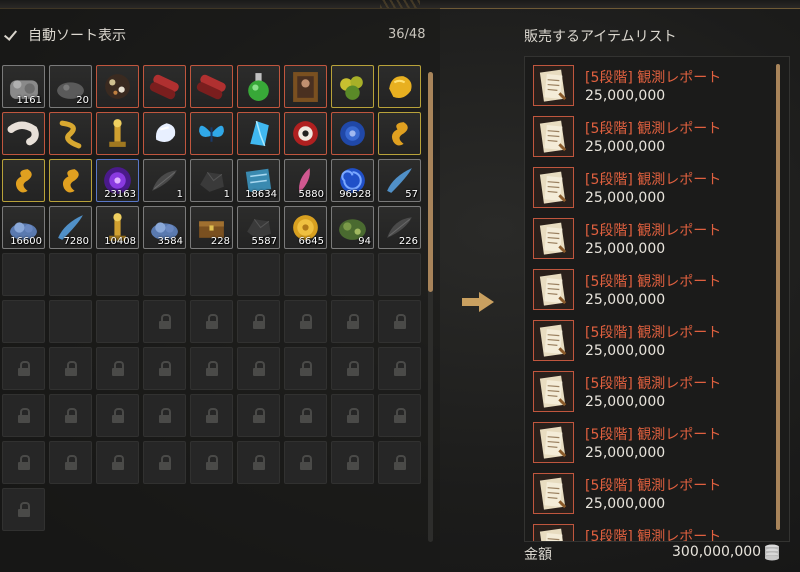  Describe the element at coordinates (399, 227) in the screenshot. I see `inventory-slot: 226` at that location.